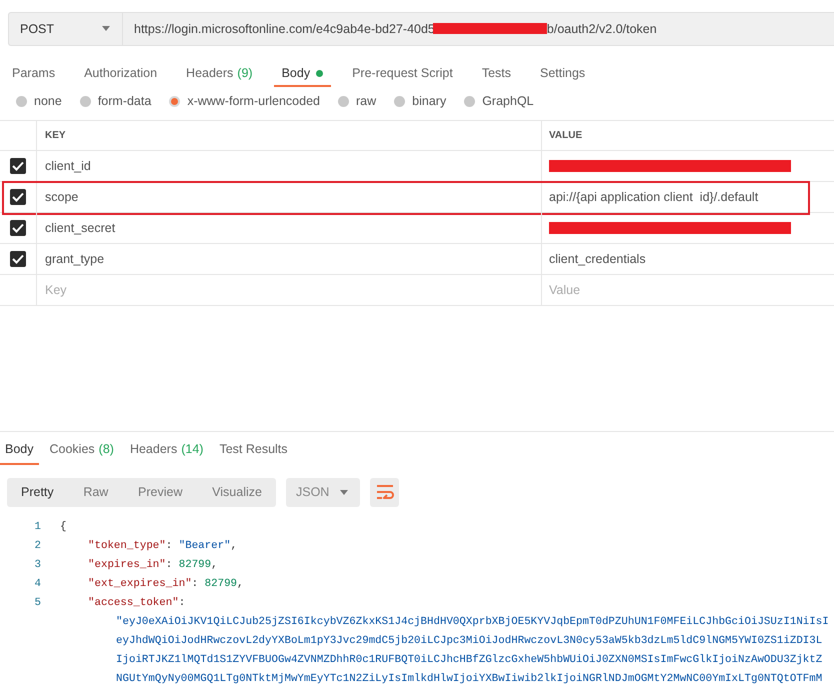  I want to click on param-value: client_credentials, so click(597, 259).